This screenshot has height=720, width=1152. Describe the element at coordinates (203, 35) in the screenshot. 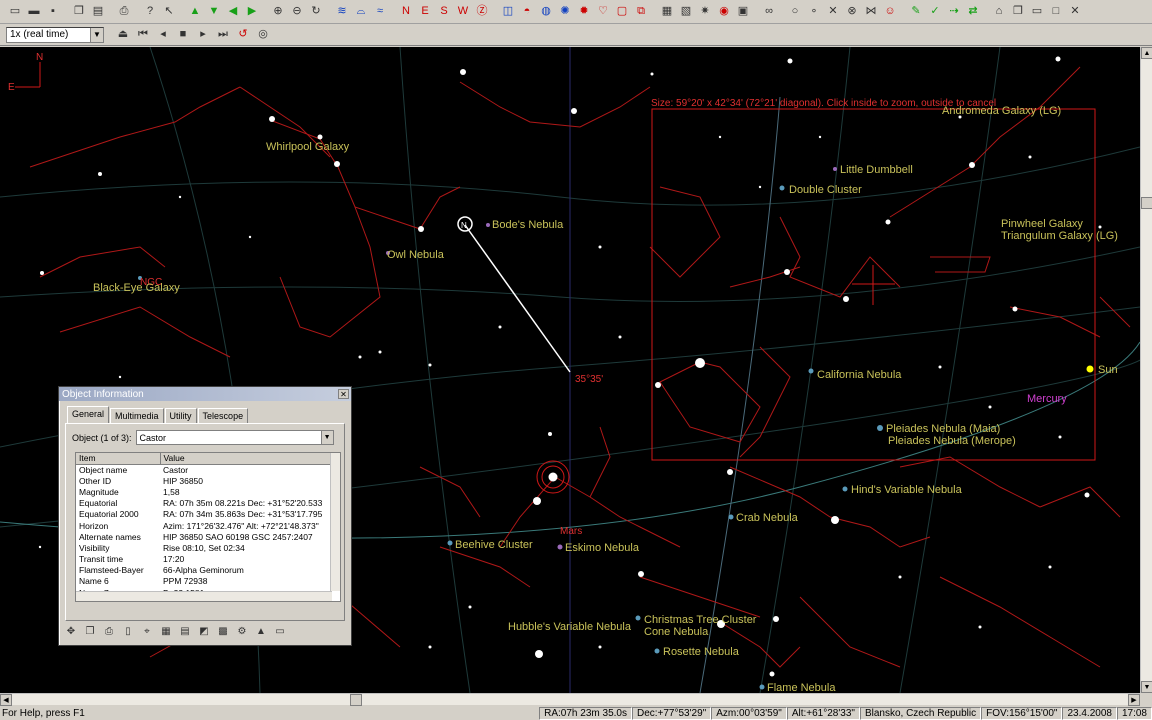

I see `step-forward-icon: ▸` at that location.